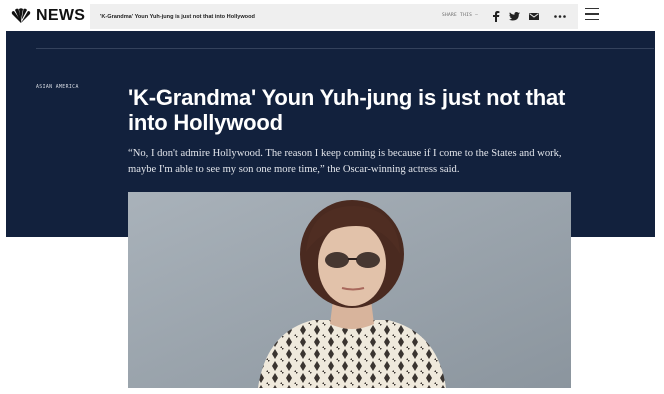 The height and width of the screenshot is (394, 664). I want to click on email-share-button, so click(534, 16).